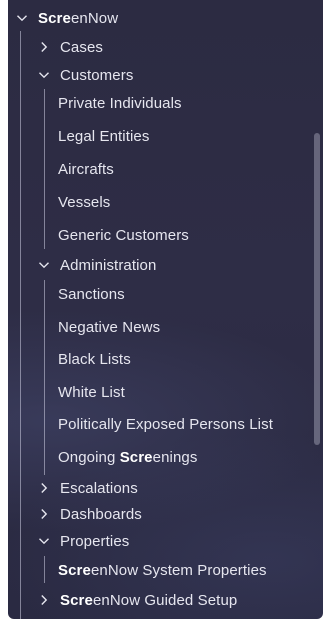 Image resolution: width=323 pixels, height=619 pixels. Describe the element at coordinates (103, 136) in the screenshot. I see `tree-item-legal-entities: Legal Entities` at that location.